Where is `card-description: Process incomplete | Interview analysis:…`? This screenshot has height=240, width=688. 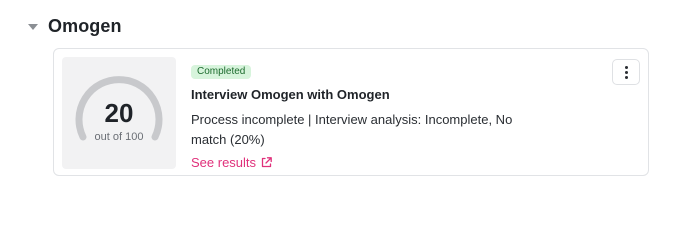
card-description: Process incomplete | Interview analysis:… is located at coordinates (352, 129).